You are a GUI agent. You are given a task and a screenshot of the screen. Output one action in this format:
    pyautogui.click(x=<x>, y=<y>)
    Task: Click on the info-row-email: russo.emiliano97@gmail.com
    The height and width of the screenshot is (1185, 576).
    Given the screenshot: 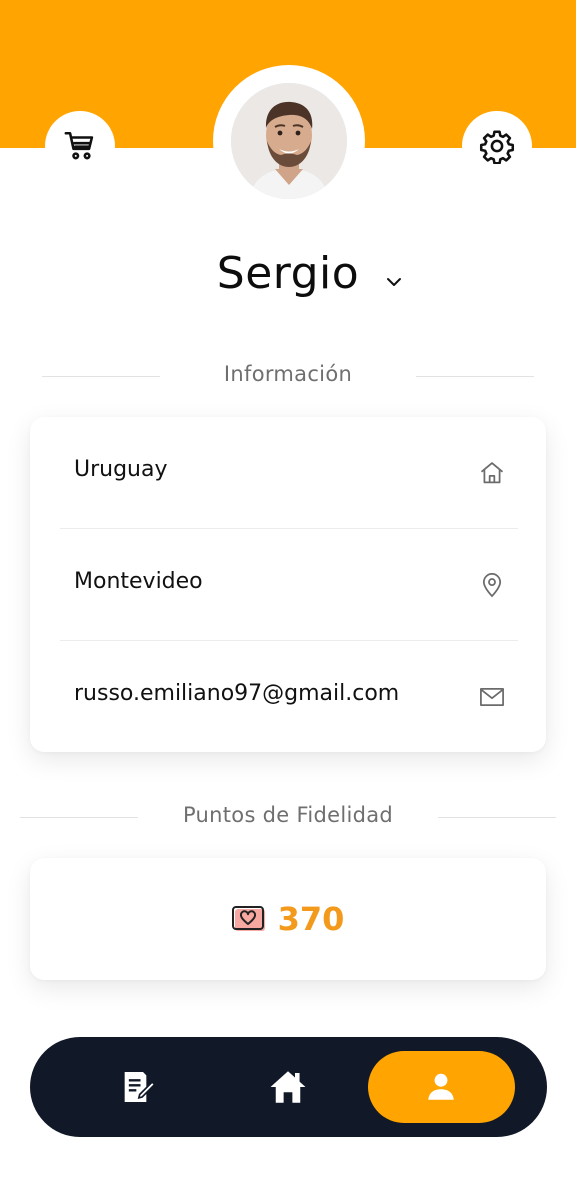 What is the action you would take?
    pyautogui.click(x=288, y=697)
    